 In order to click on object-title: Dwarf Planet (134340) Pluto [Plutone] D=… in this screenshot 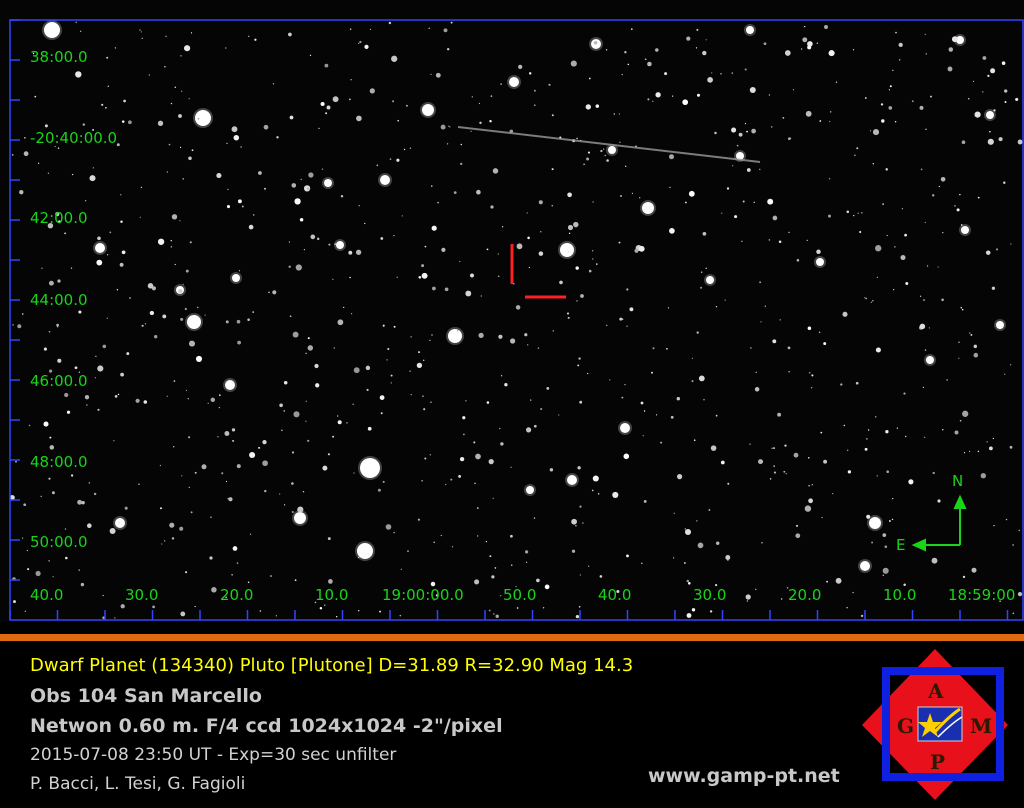, I will do `click(332, 665)`.